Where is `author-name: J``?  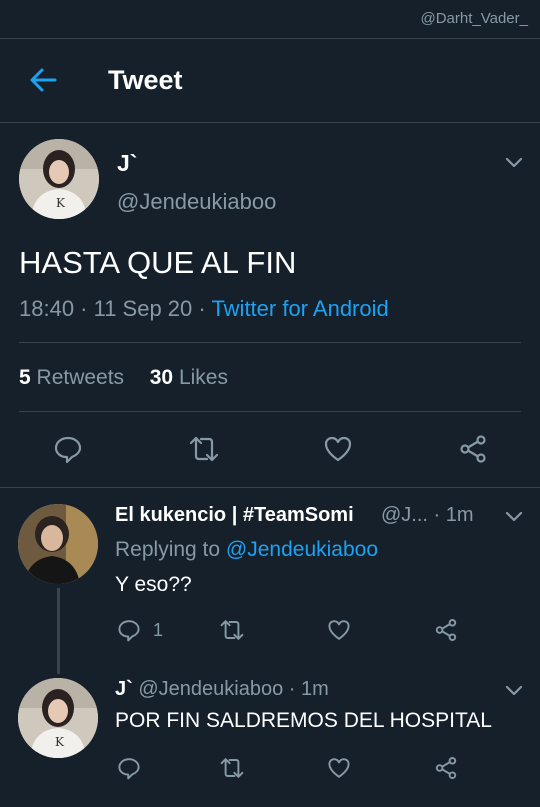
author-name: J` is located at coordinates (127, 163).